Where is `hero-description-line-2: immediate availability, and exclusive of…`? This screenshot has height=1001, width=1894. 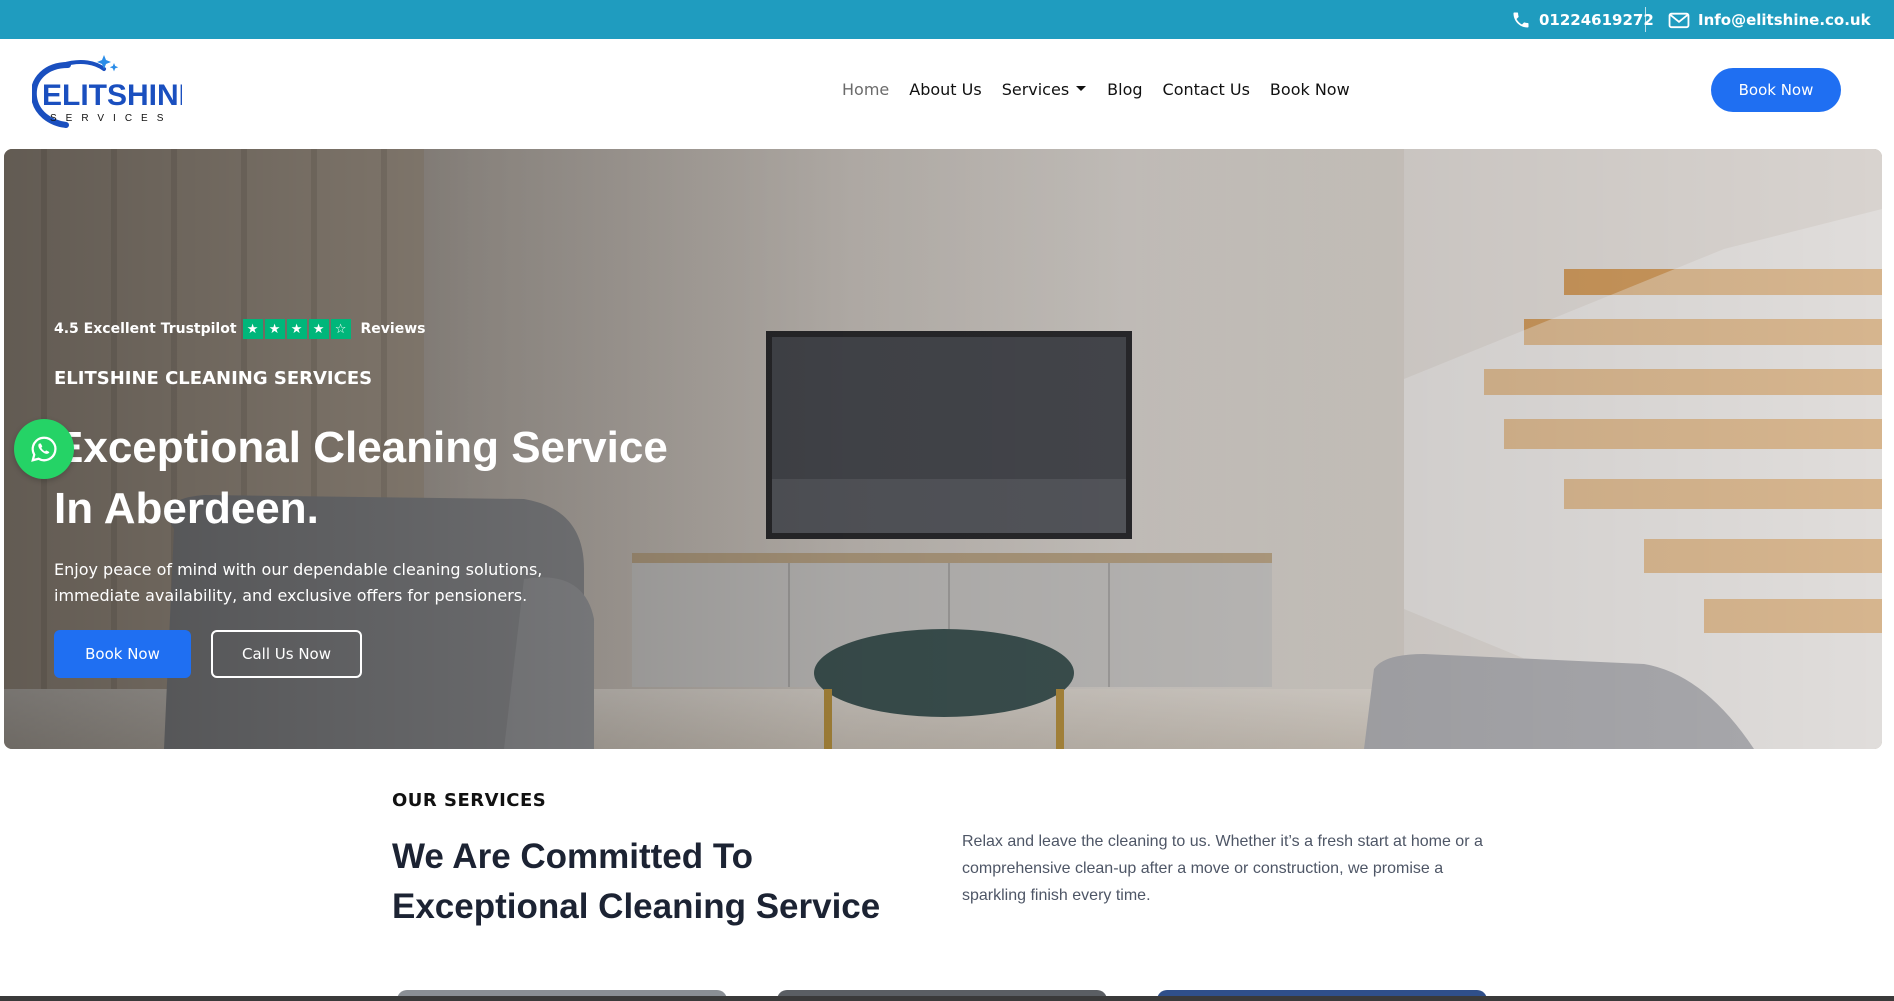
hero-description-line-2: immediate availability, and exclusive of… is located at coordinates (291, 595).